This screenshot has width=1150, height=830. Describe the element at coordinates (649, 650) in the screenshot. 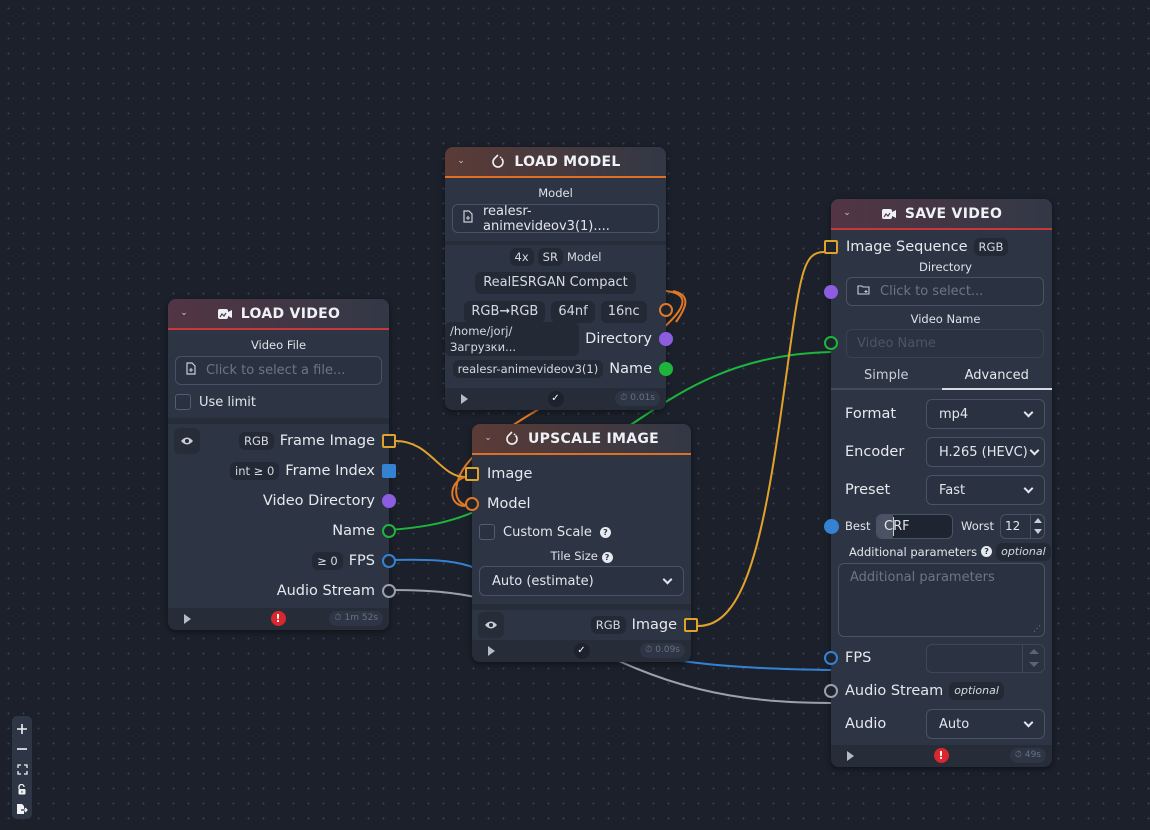

I see `stopwatch-icon: ⏱` at that location.